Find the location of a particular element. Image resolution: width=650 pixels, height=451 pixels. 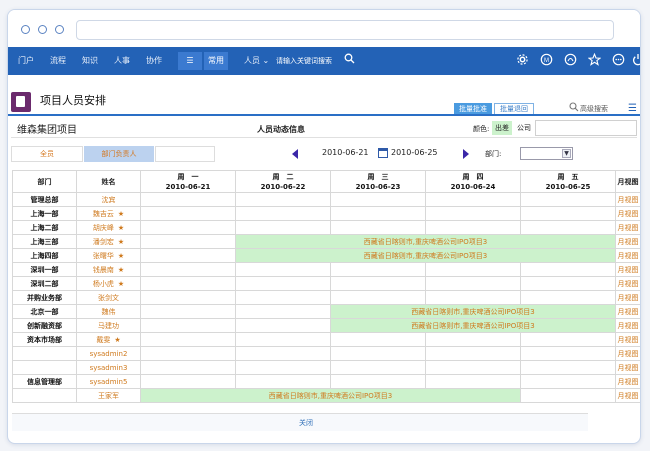

person-cell: 张曙华 ★ is located at coordinates (108, 255).